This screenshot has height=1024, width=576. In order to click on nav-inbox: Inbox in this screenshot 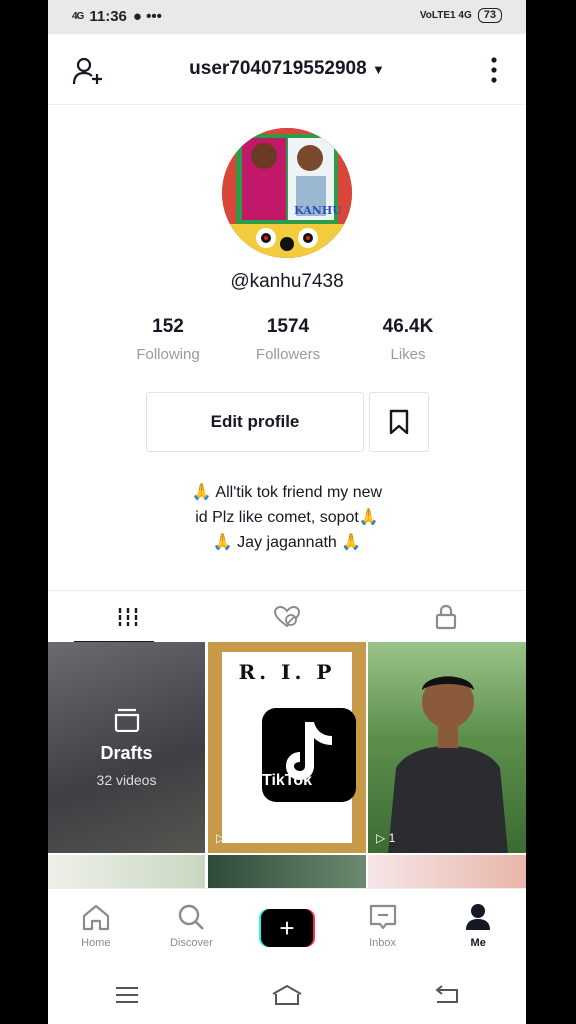, I will do `click(383, 928)`.